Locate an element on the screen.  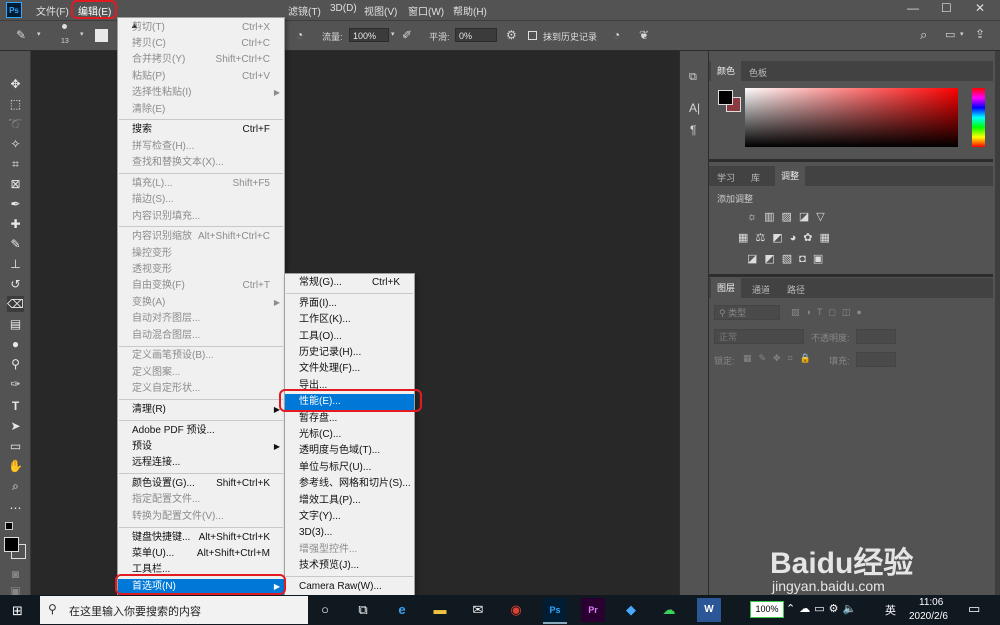
workspace-icon: ▭ is located at coordinates (950, 34).